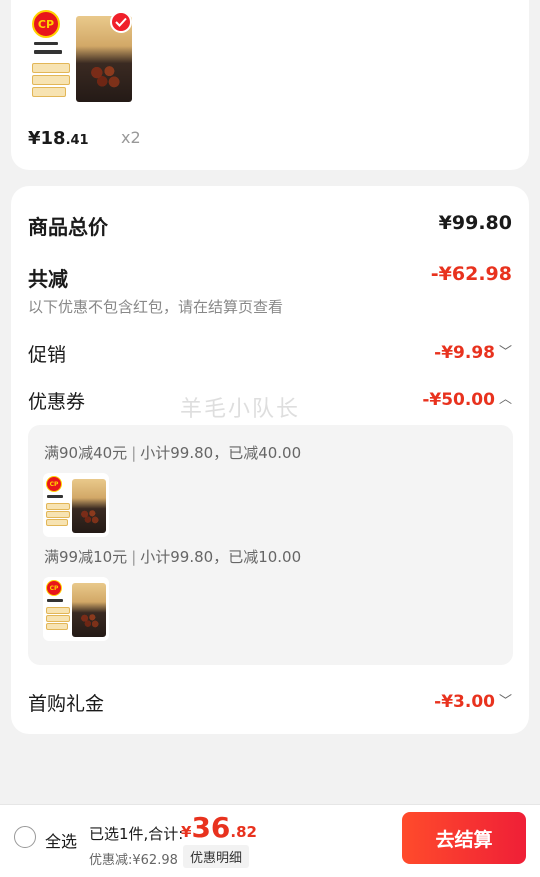  What do you see at coordinates (66, 704) in the screenshot?
I see `gift-label: 首购礼金` at bounding box center [66, 704].